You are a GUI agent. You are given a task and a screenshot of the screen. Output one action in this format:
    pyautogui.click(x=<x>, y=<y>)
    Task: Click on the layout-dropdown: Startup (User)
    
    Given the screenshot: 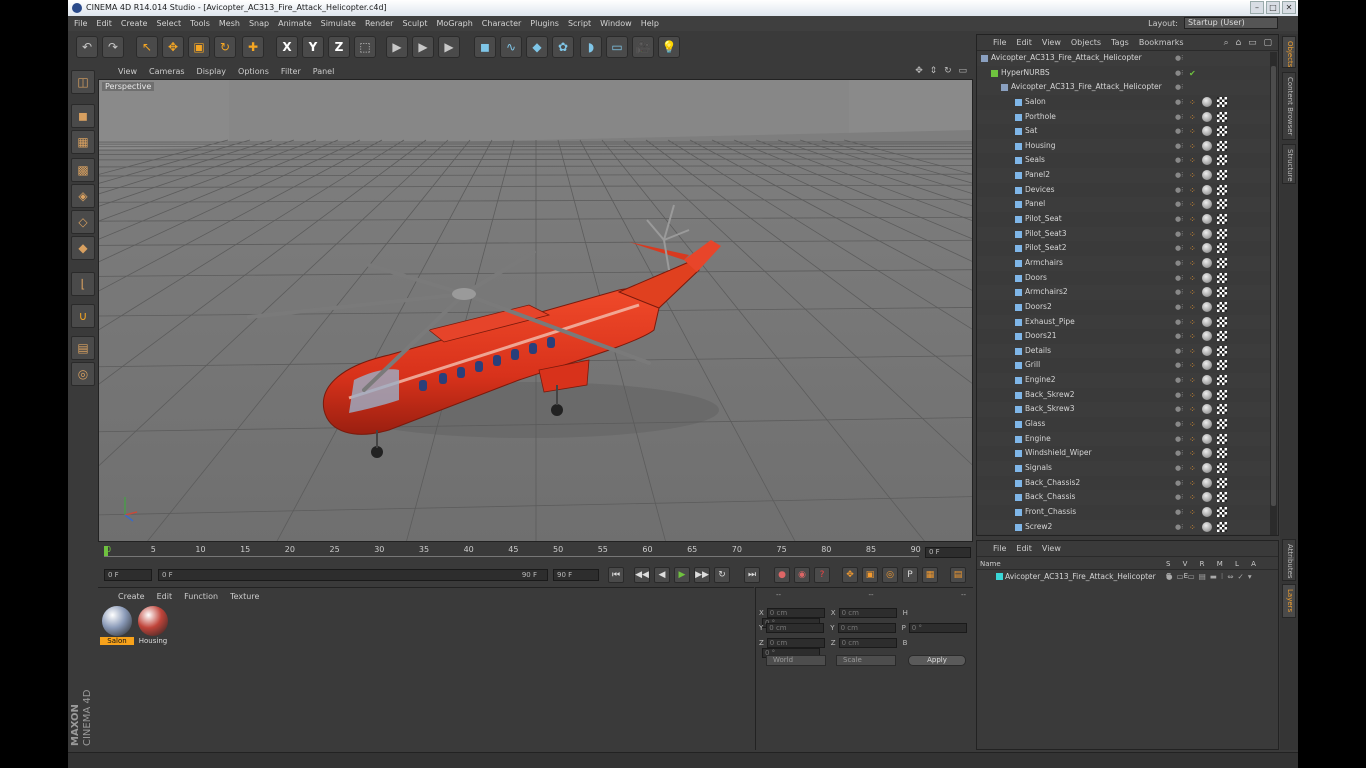 What is the action you would take?
    pyautogui.click(x=1231, y=23)
    